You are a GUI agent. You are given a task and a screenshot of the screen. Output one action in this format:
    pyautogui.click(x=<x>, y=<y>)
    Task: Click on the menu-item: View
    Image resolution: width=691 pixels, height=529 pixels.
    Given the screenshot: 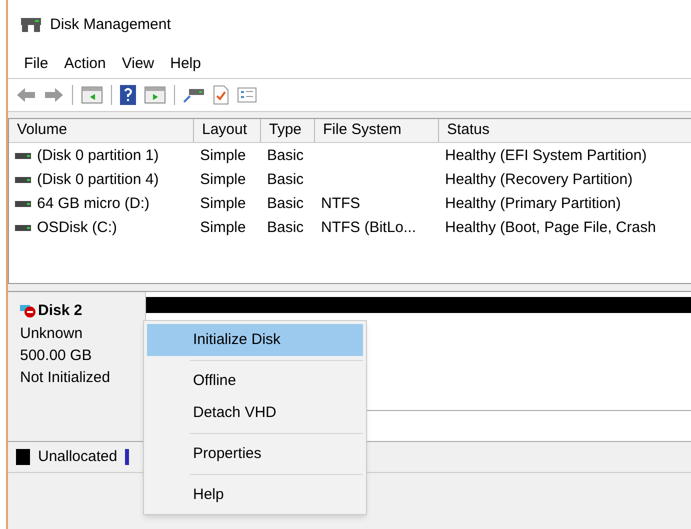 What is the action you would take?
    pyautogui.click(x=138, y=64)
    